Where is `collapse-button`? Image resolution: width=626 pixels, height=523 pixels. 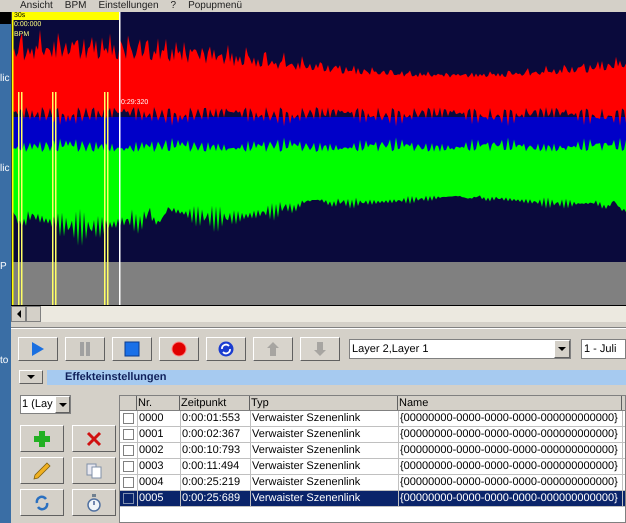 collapse-button is located at coordinates (31, 377).